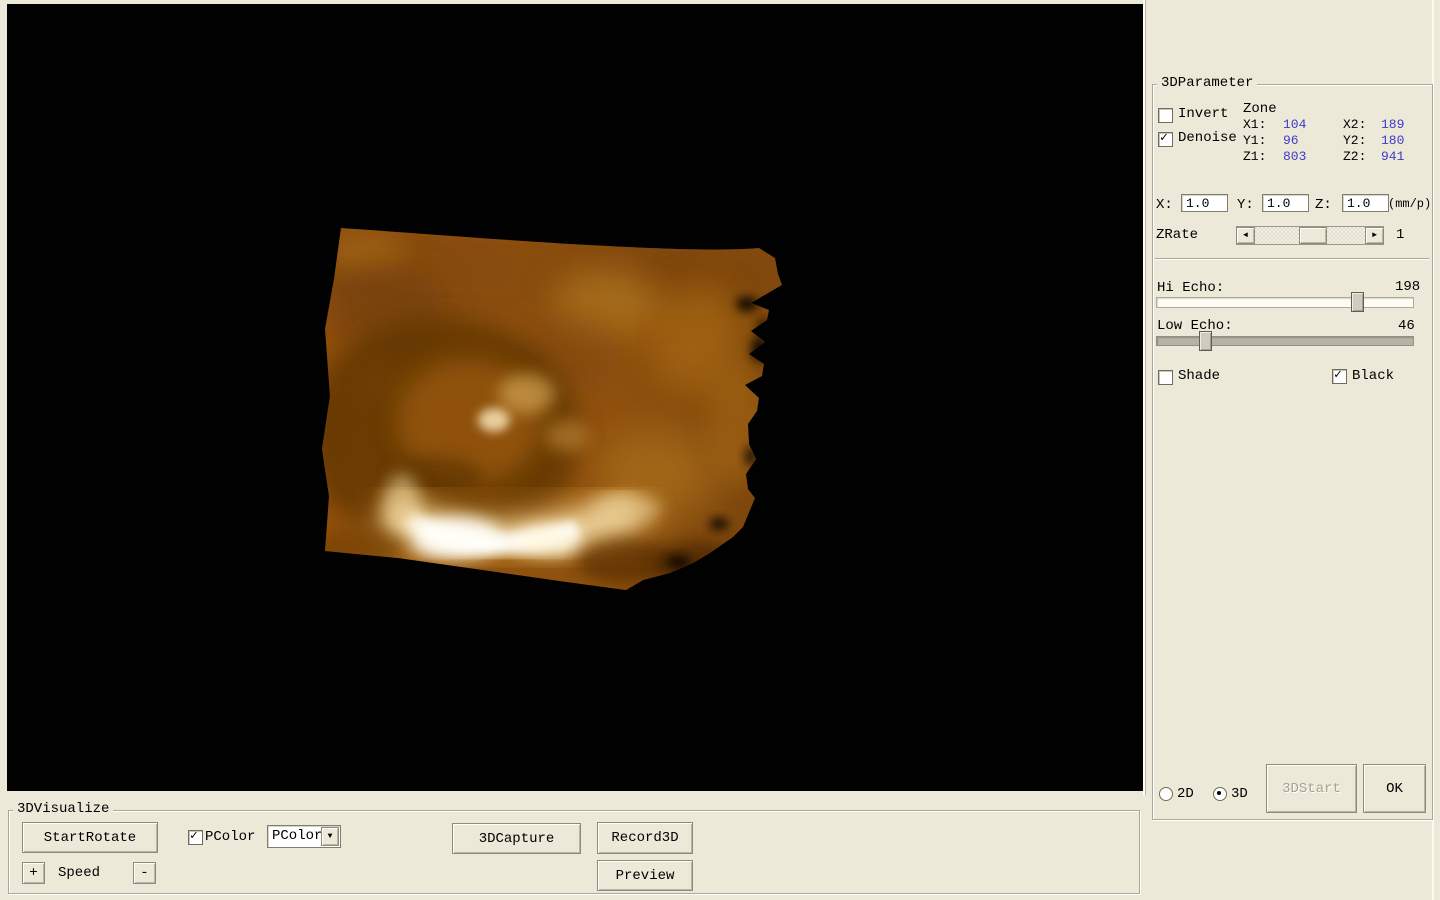 Image resolution: width=1440 pixels, height=900 pixels. I want to click on 3dstart-button: 3DStart, so click(1311, 788).